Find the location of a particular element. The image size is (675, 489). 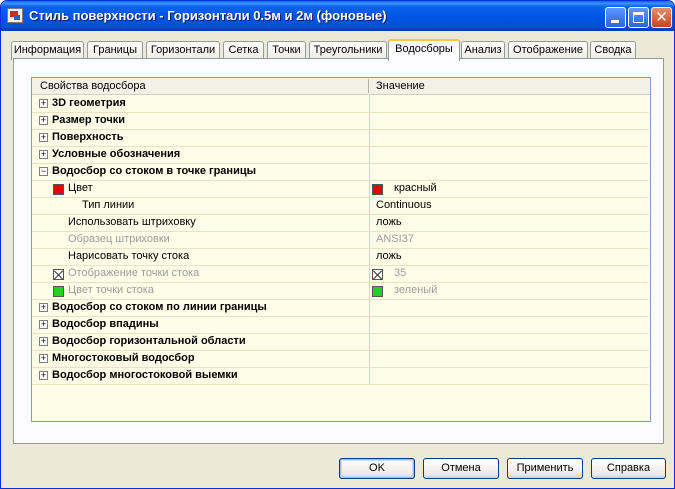

row-hatch-pattern: Образец штриховки ANSI37 is located at coordinates (340, 240).